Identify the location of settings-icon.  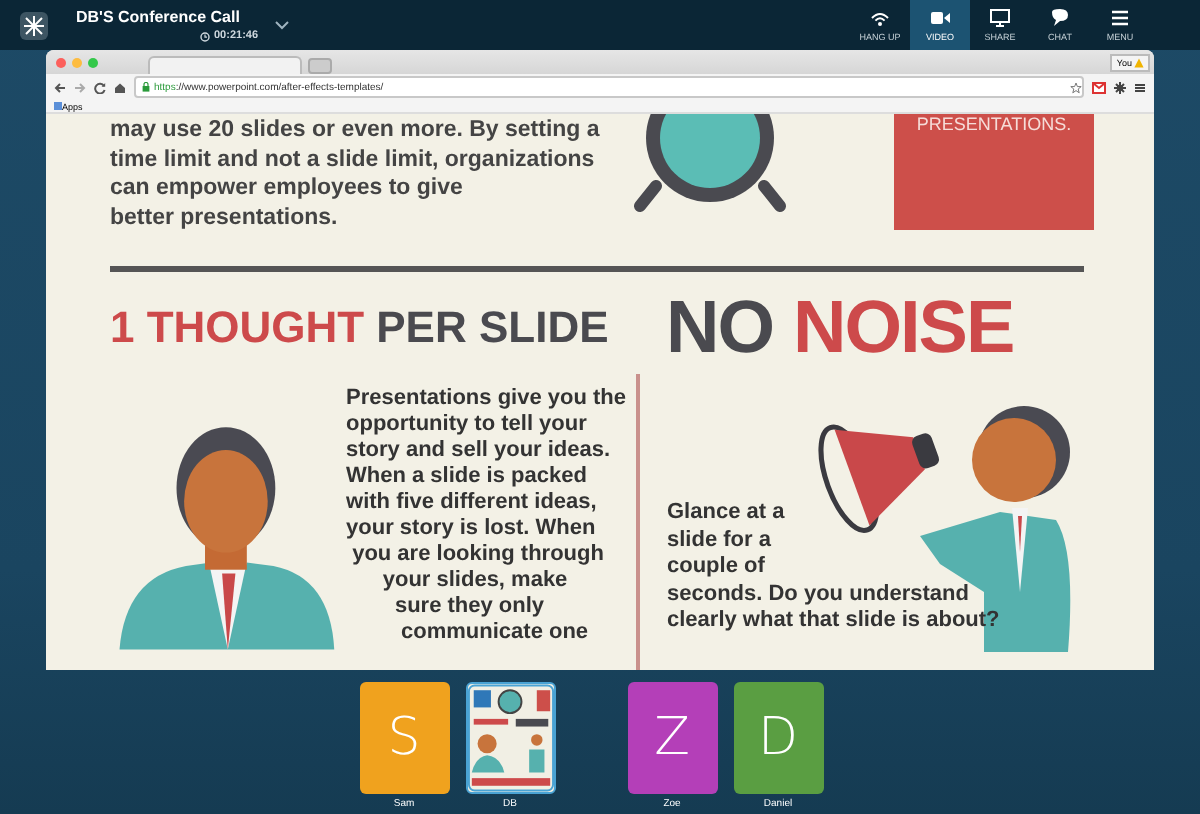
(1120, 87).